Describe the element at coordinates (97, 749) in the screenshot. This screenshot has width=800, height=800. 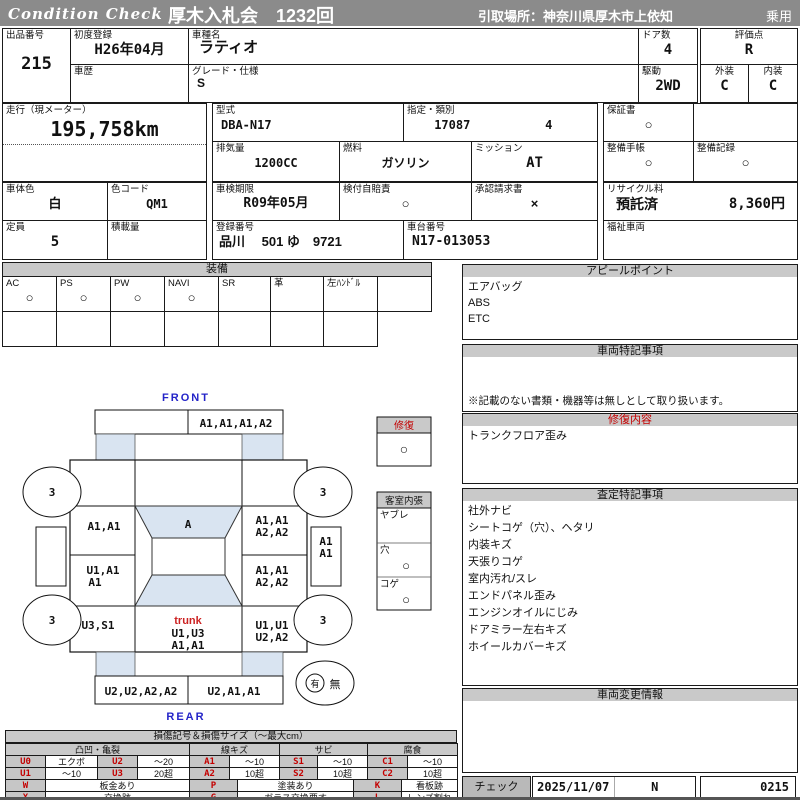
I see `legend-group-dents: 凸凹・亀裂` at that location.